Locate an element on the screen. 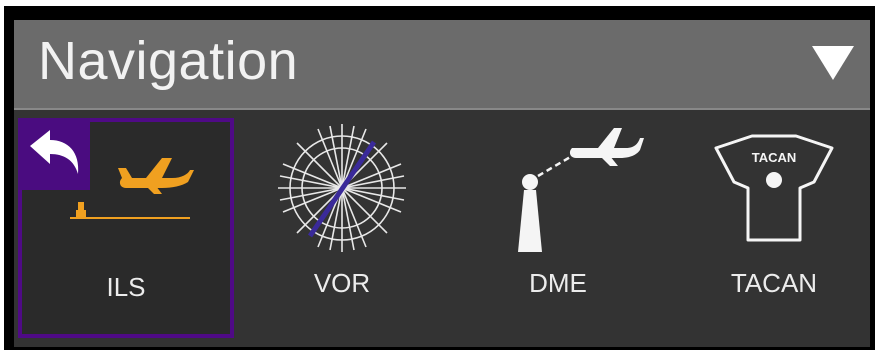 This screenshot has width=879, height=354. tacan-badge-text: TACAN is located at coordinates (774, 157).